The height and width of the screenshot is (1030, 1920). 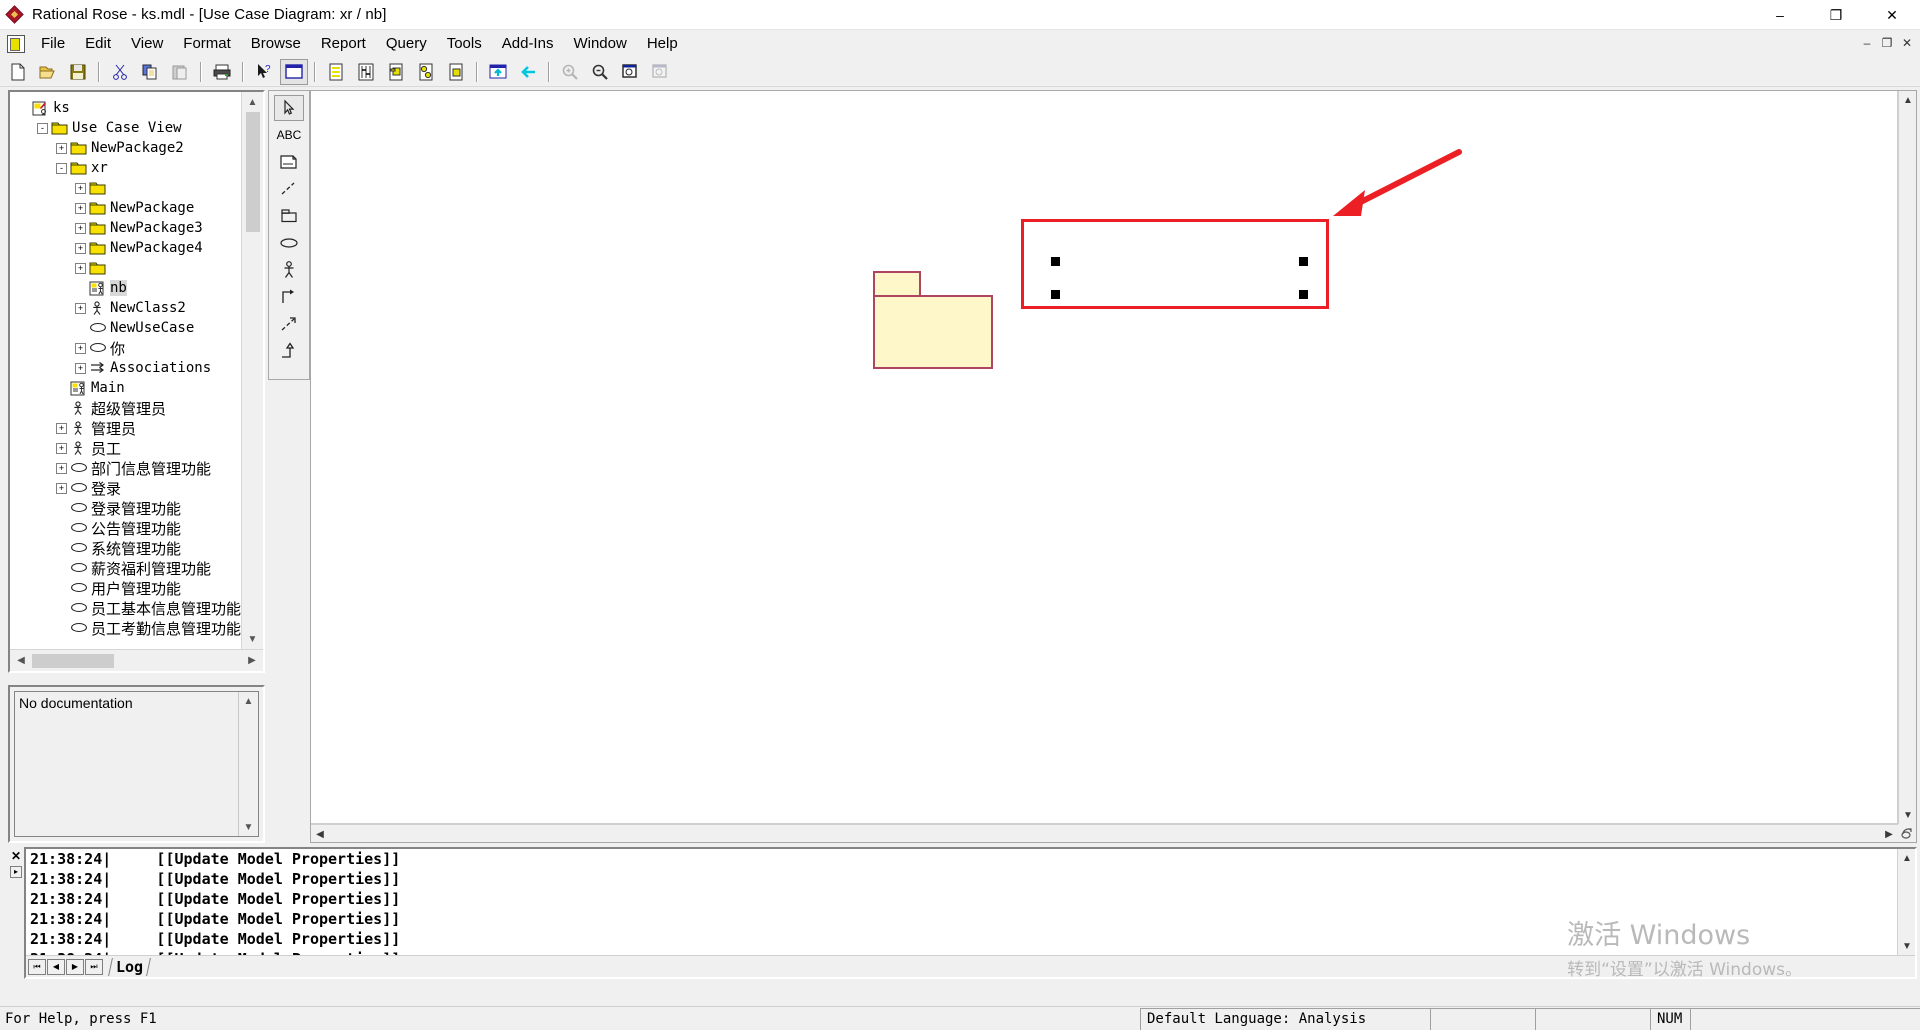 What do you see at coordinates (125, 228) in the screenshot?
I see `tree-node-newpackage3: + NewPackage3` at bounding box center [125, 228].